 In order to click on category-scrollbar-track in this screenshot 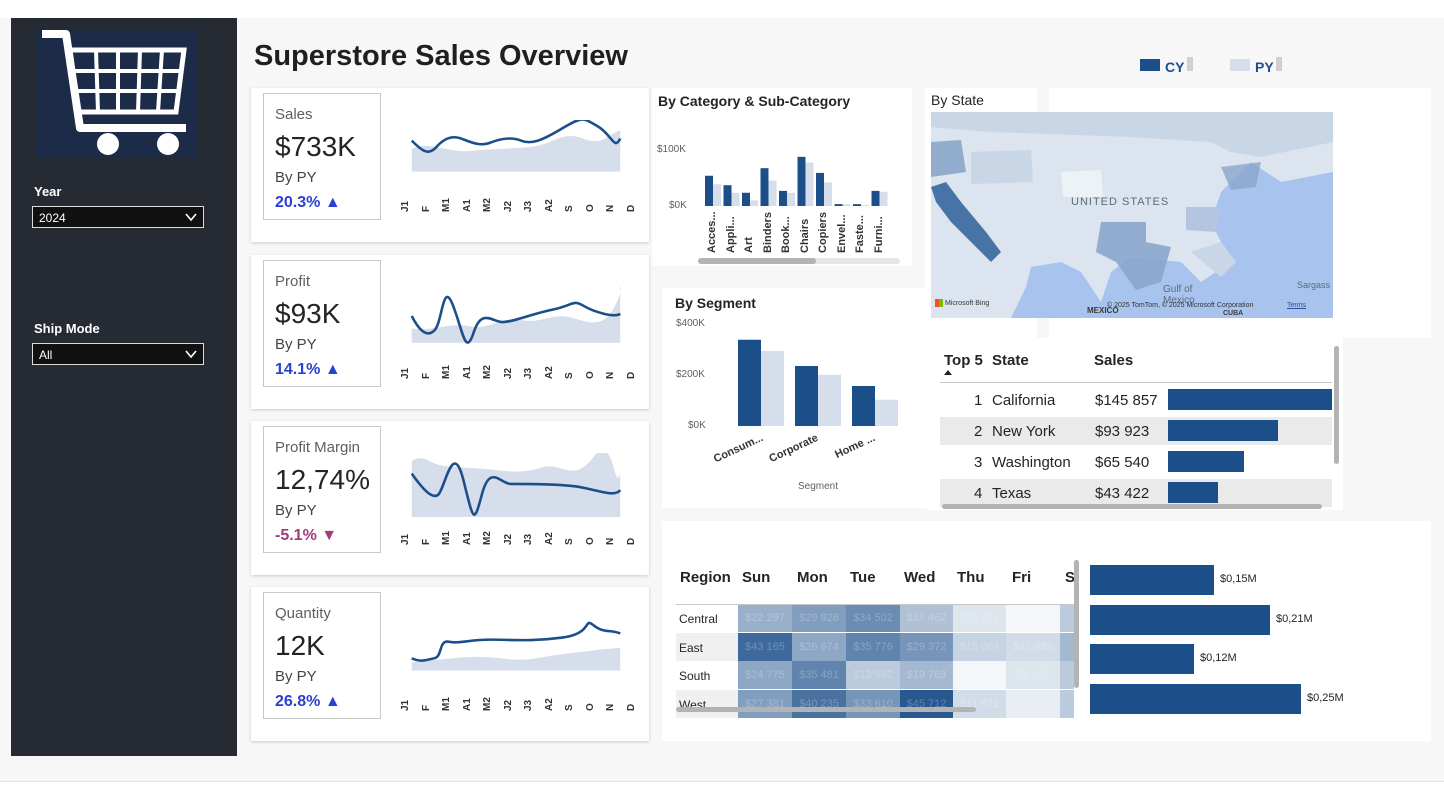, I will do `click(799, 261)`.